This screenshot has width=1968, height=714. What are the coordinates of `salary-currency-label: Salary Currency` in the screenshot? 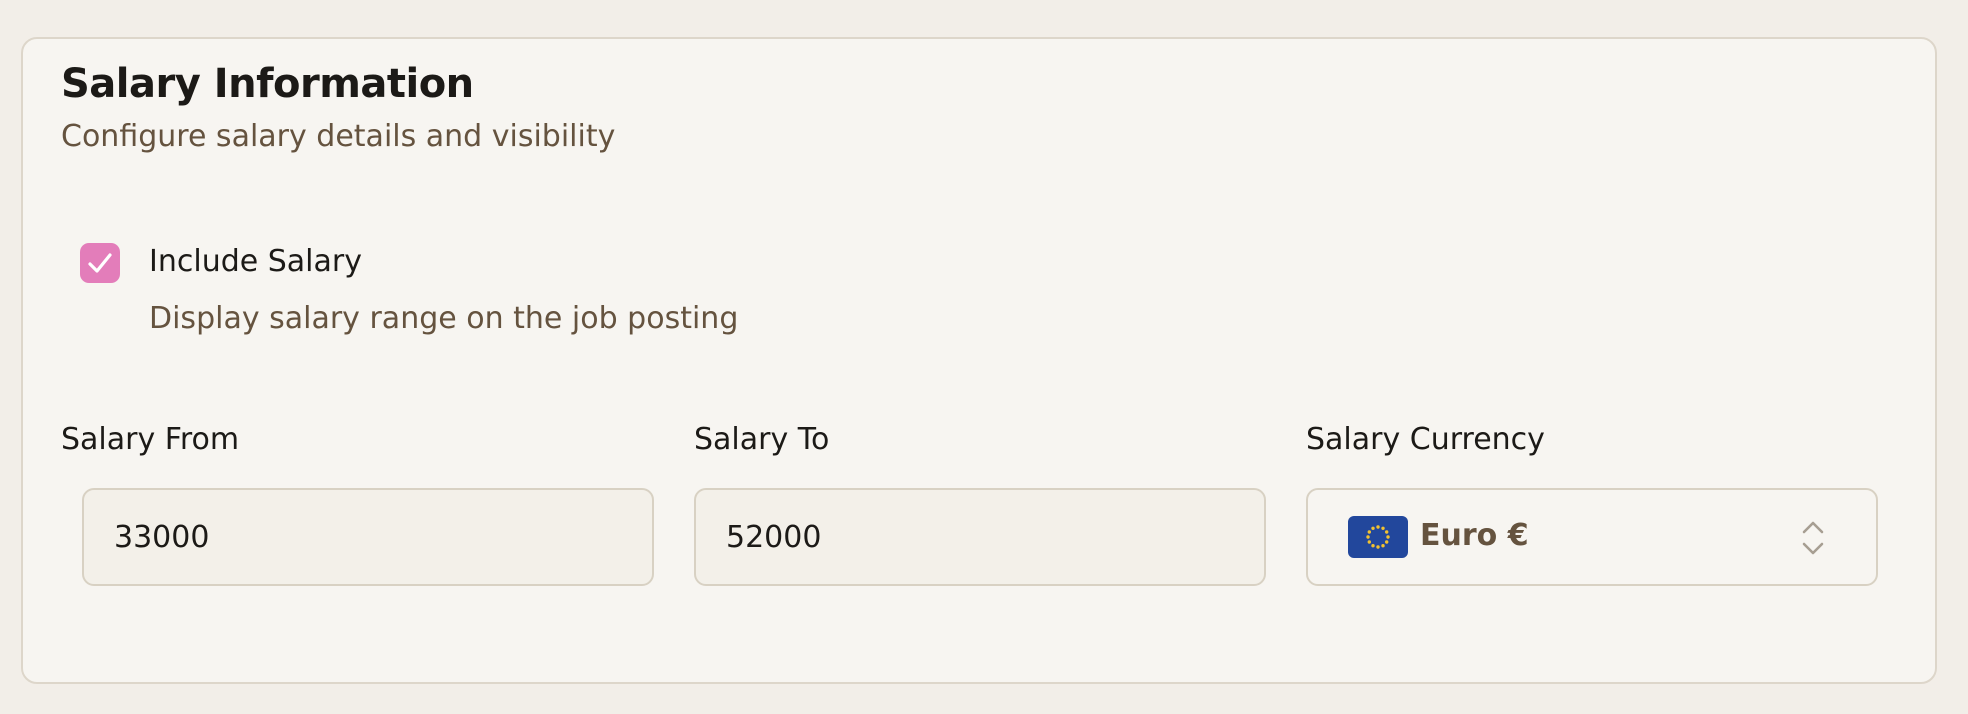 It's located at (1425, 439).